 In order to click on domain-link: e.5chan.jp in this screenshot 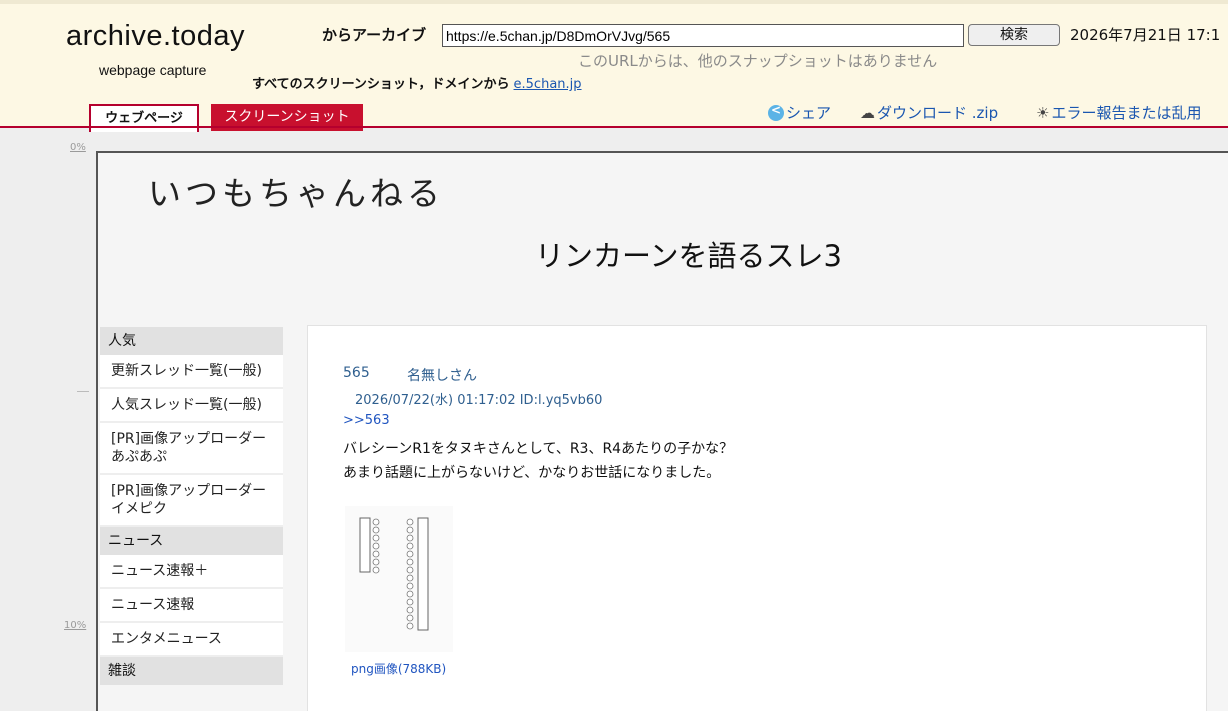, I will do `click(548, 84)`.